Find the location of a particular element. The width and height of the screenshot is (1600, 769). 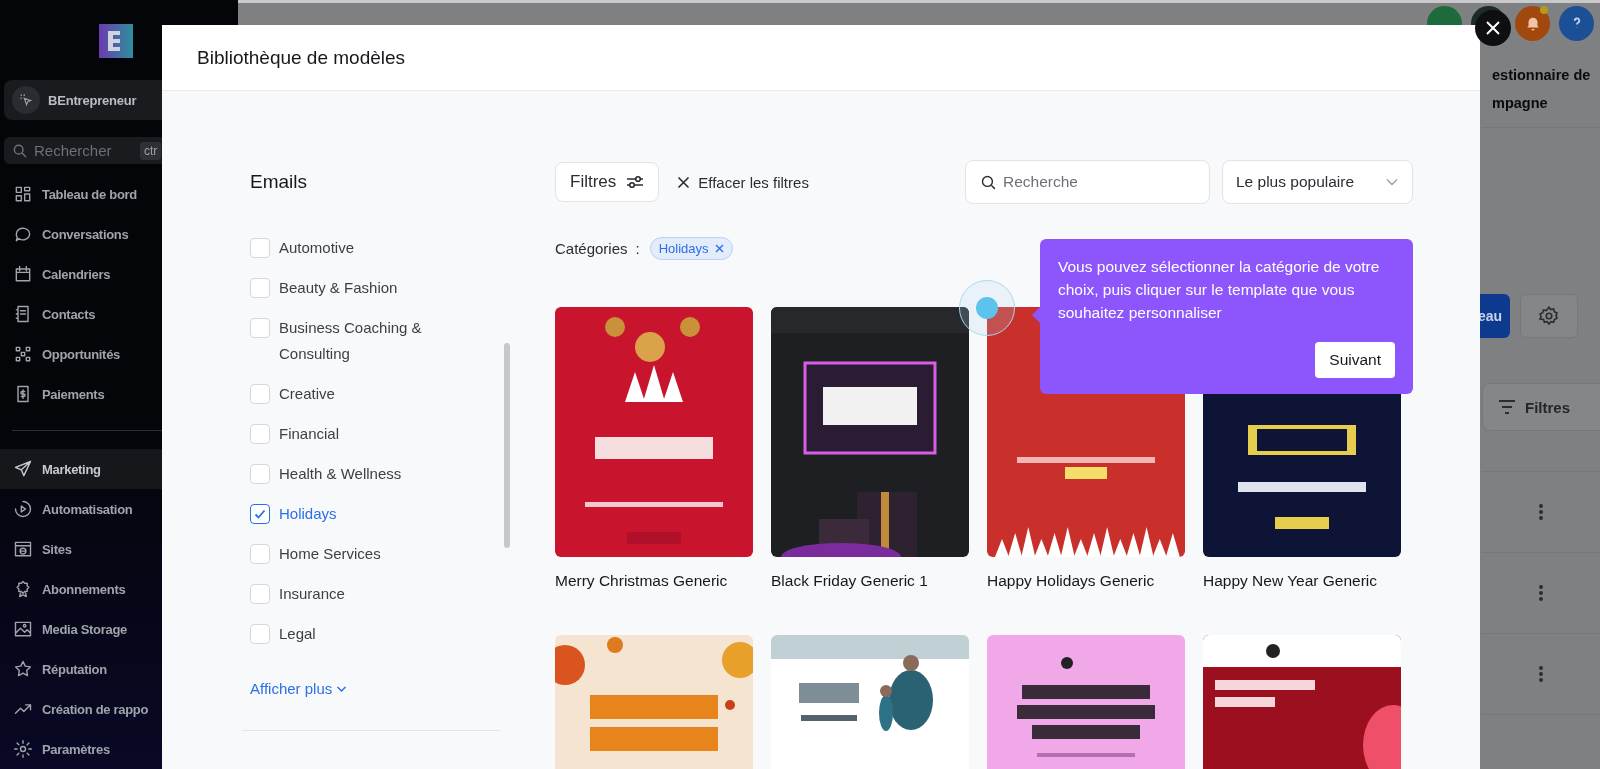

nav-item: Tableau de bord is located at coordinates (119, 194).